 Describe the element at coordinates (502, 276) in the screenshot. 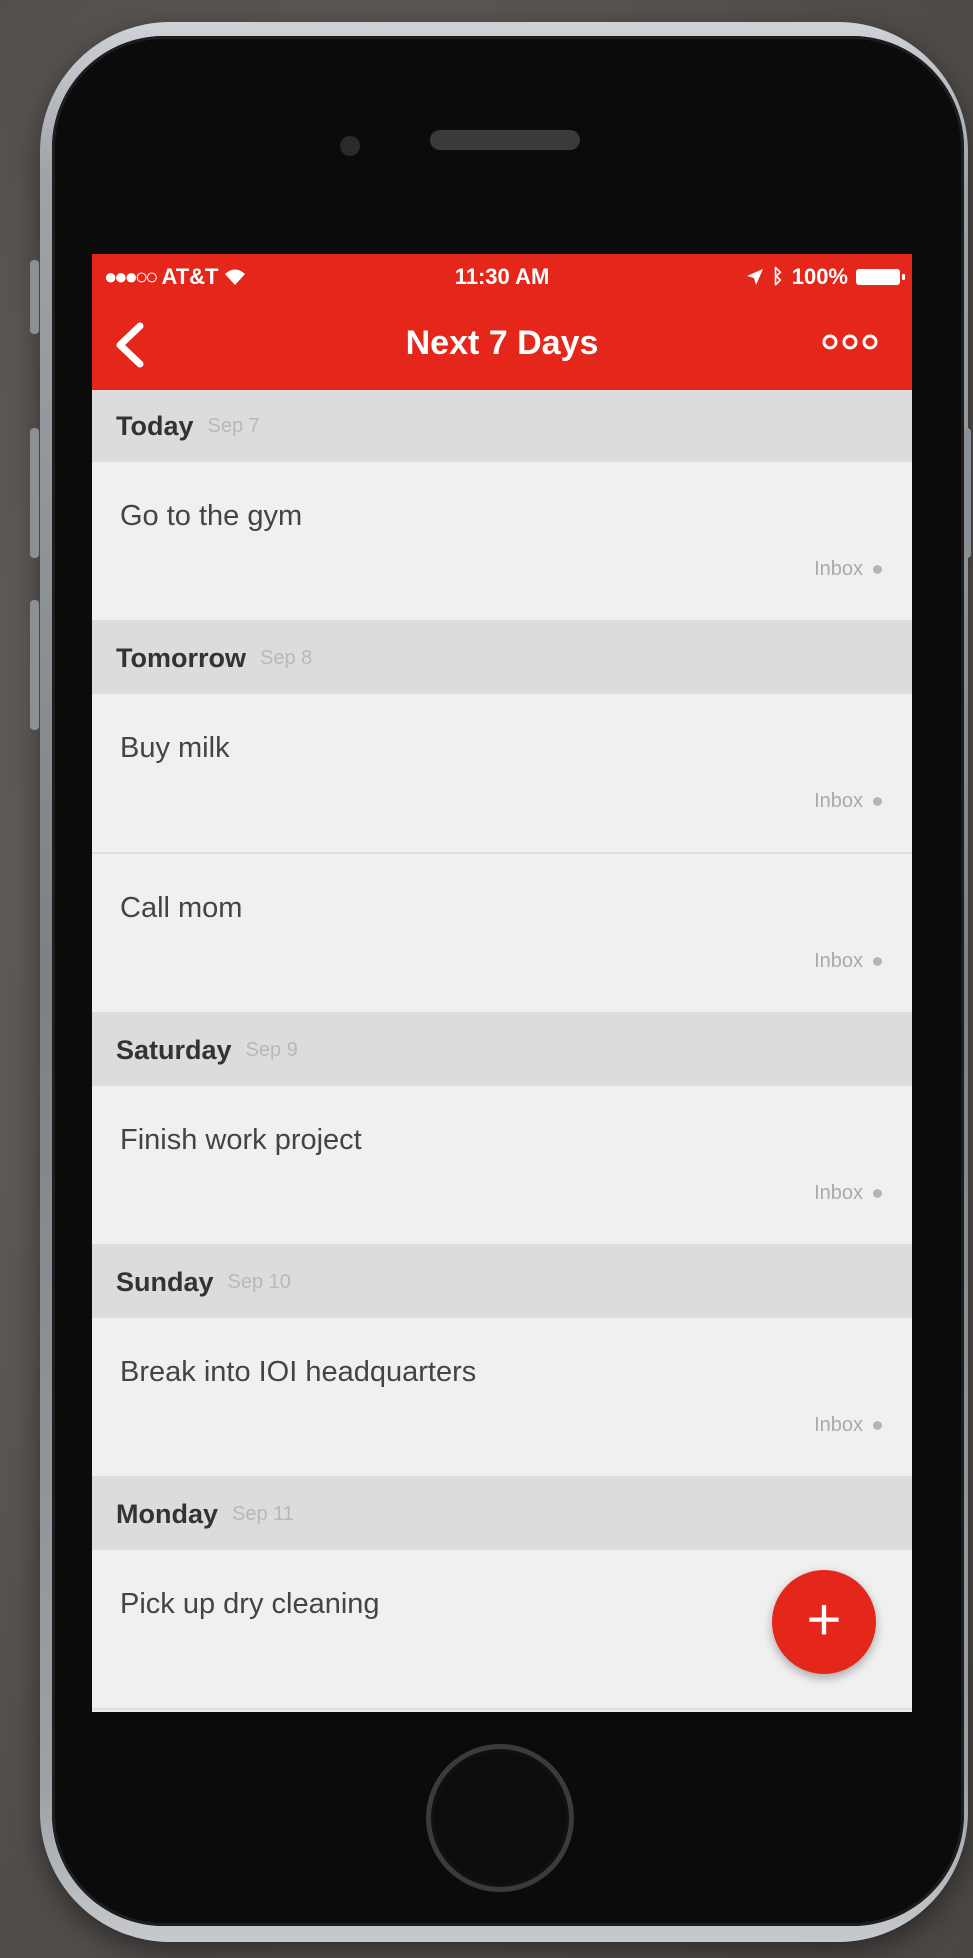

I see `status-bar: ●●●○○ AT&T 11:30 AM ᛒ 100%` at that location.